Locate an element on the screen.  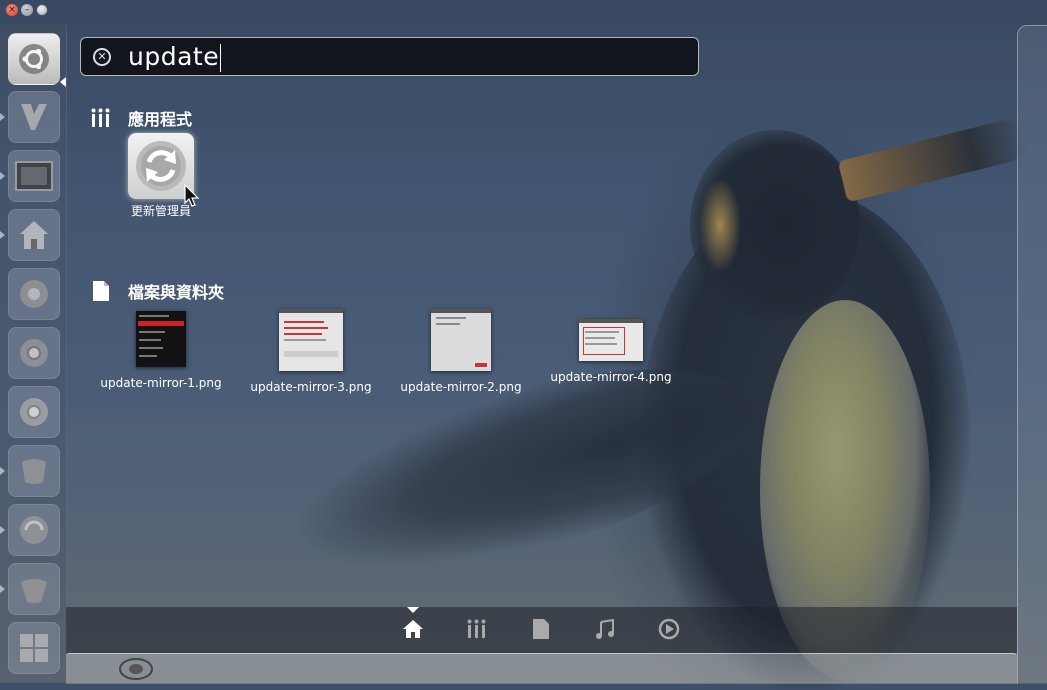
launcher-chromium is located at coordinates (34, 353).